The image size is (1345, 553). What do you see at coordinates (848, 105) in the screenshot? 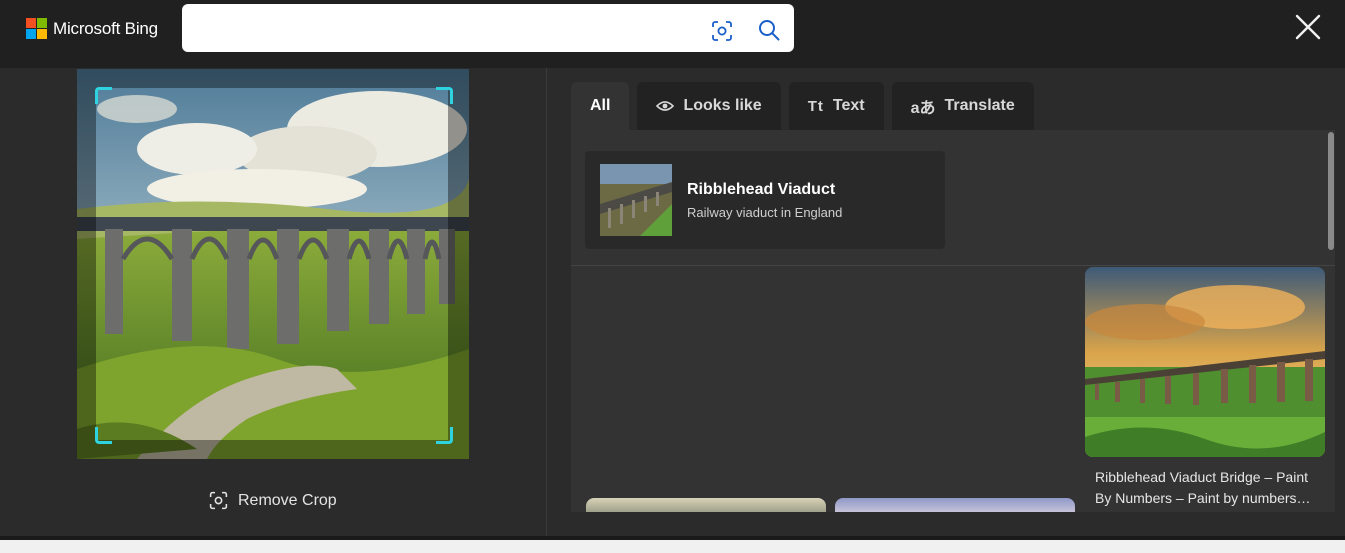
I see `tab-text-label: Text` at bounding box center [848, 105].